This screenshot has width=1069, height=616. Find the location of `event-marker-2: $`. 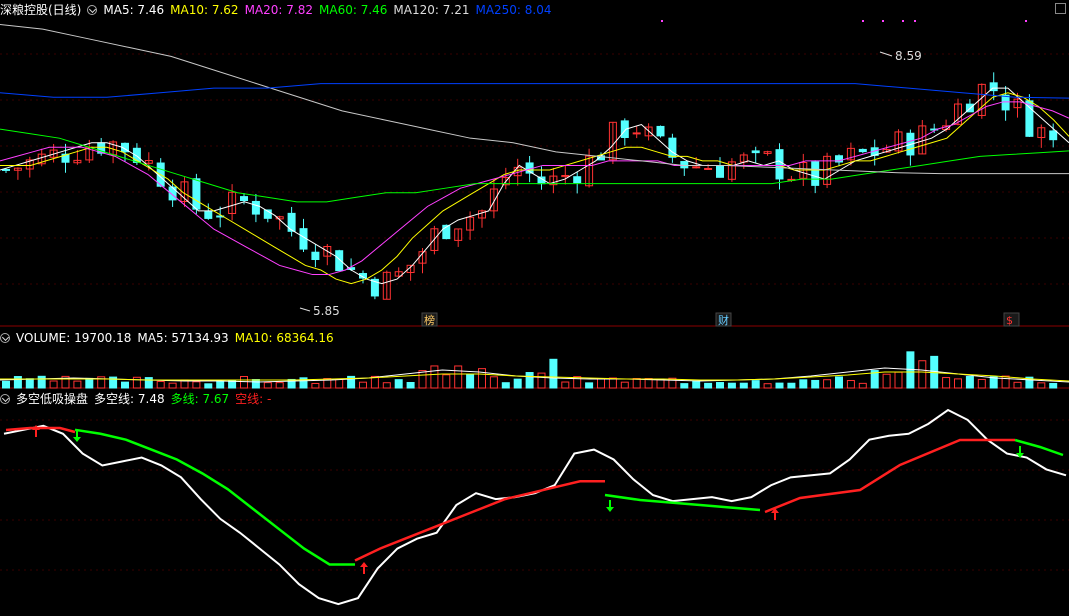

event-marker-2: $ is located at coordinates (1009, 320).